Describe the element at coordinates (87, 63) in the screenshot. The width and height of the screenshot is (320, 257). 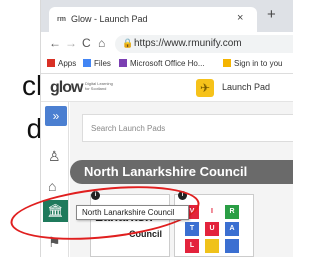
I see `files-icon` at that location.